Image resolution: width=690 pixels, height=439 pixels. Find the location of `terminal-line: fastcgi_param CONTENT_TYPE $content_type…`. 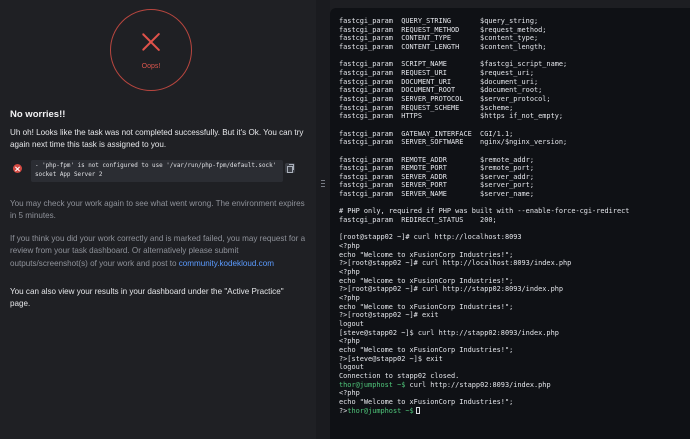

terminal-line: fastcgi_param CONTENT_TYPE $content_type… is located at coordinates (439, 38).